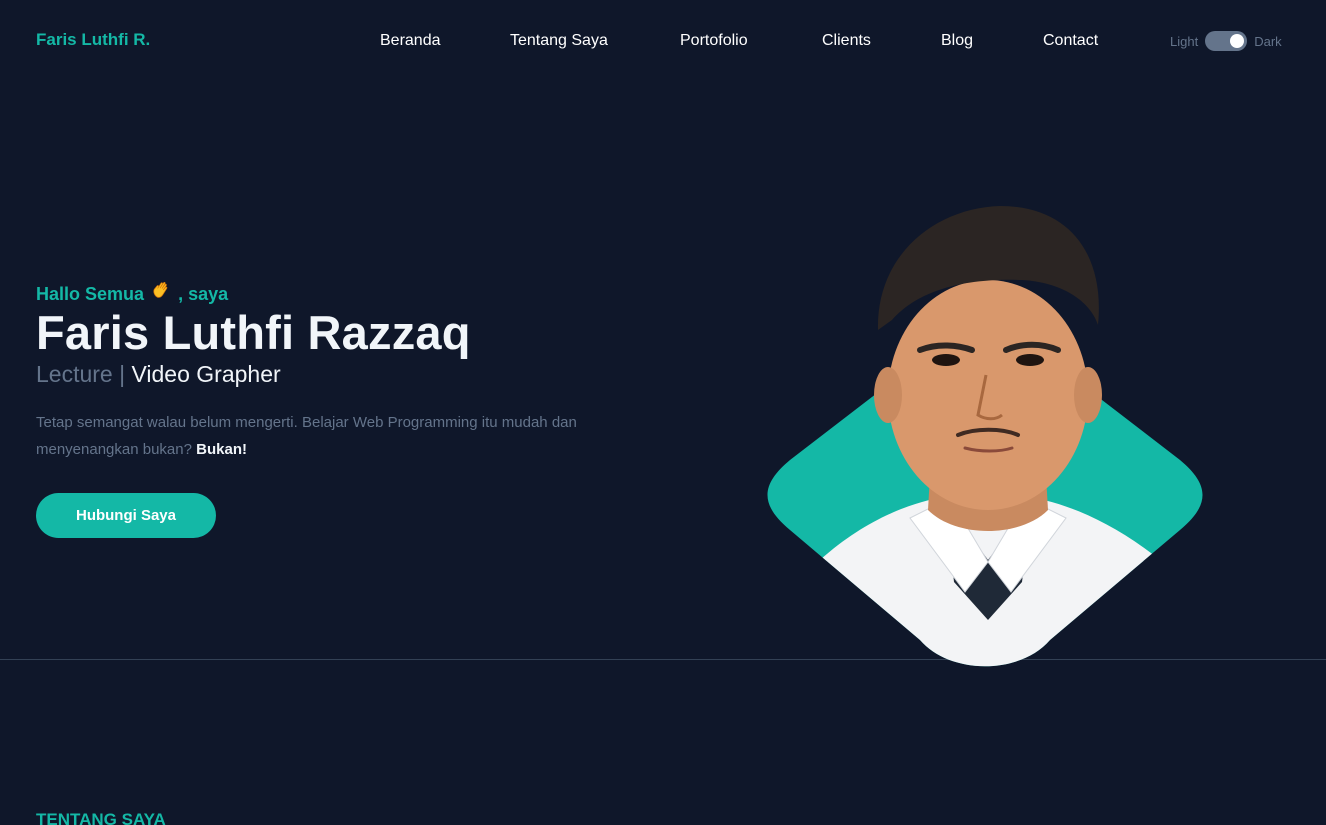 This screenshot has width=1326, height=825. Describe the element at coordinates (101, 817) in the screenshot. I see `about-section-heading: TENTANG SAYA` at that location.